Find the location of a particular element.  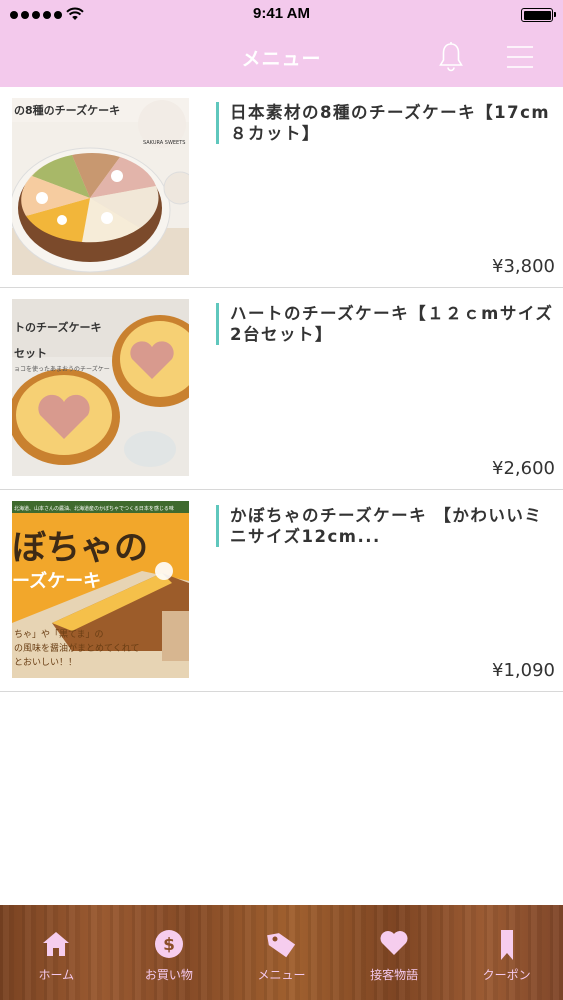

dollar-icon: $ is located at coordinates (168, 944).